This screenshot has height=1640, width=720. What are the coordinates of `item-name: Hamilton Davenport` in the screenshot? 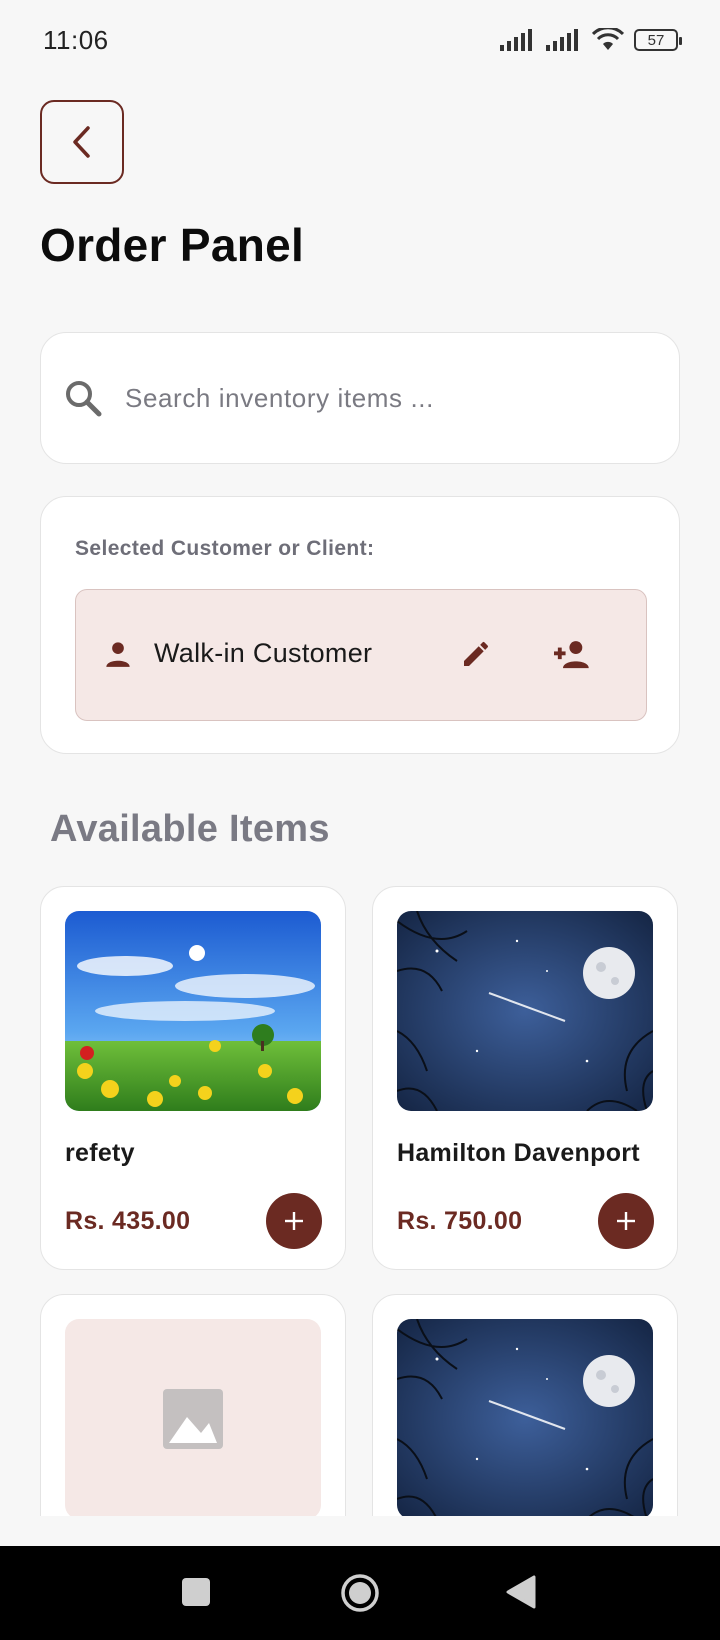 It's located at (518, 1153).